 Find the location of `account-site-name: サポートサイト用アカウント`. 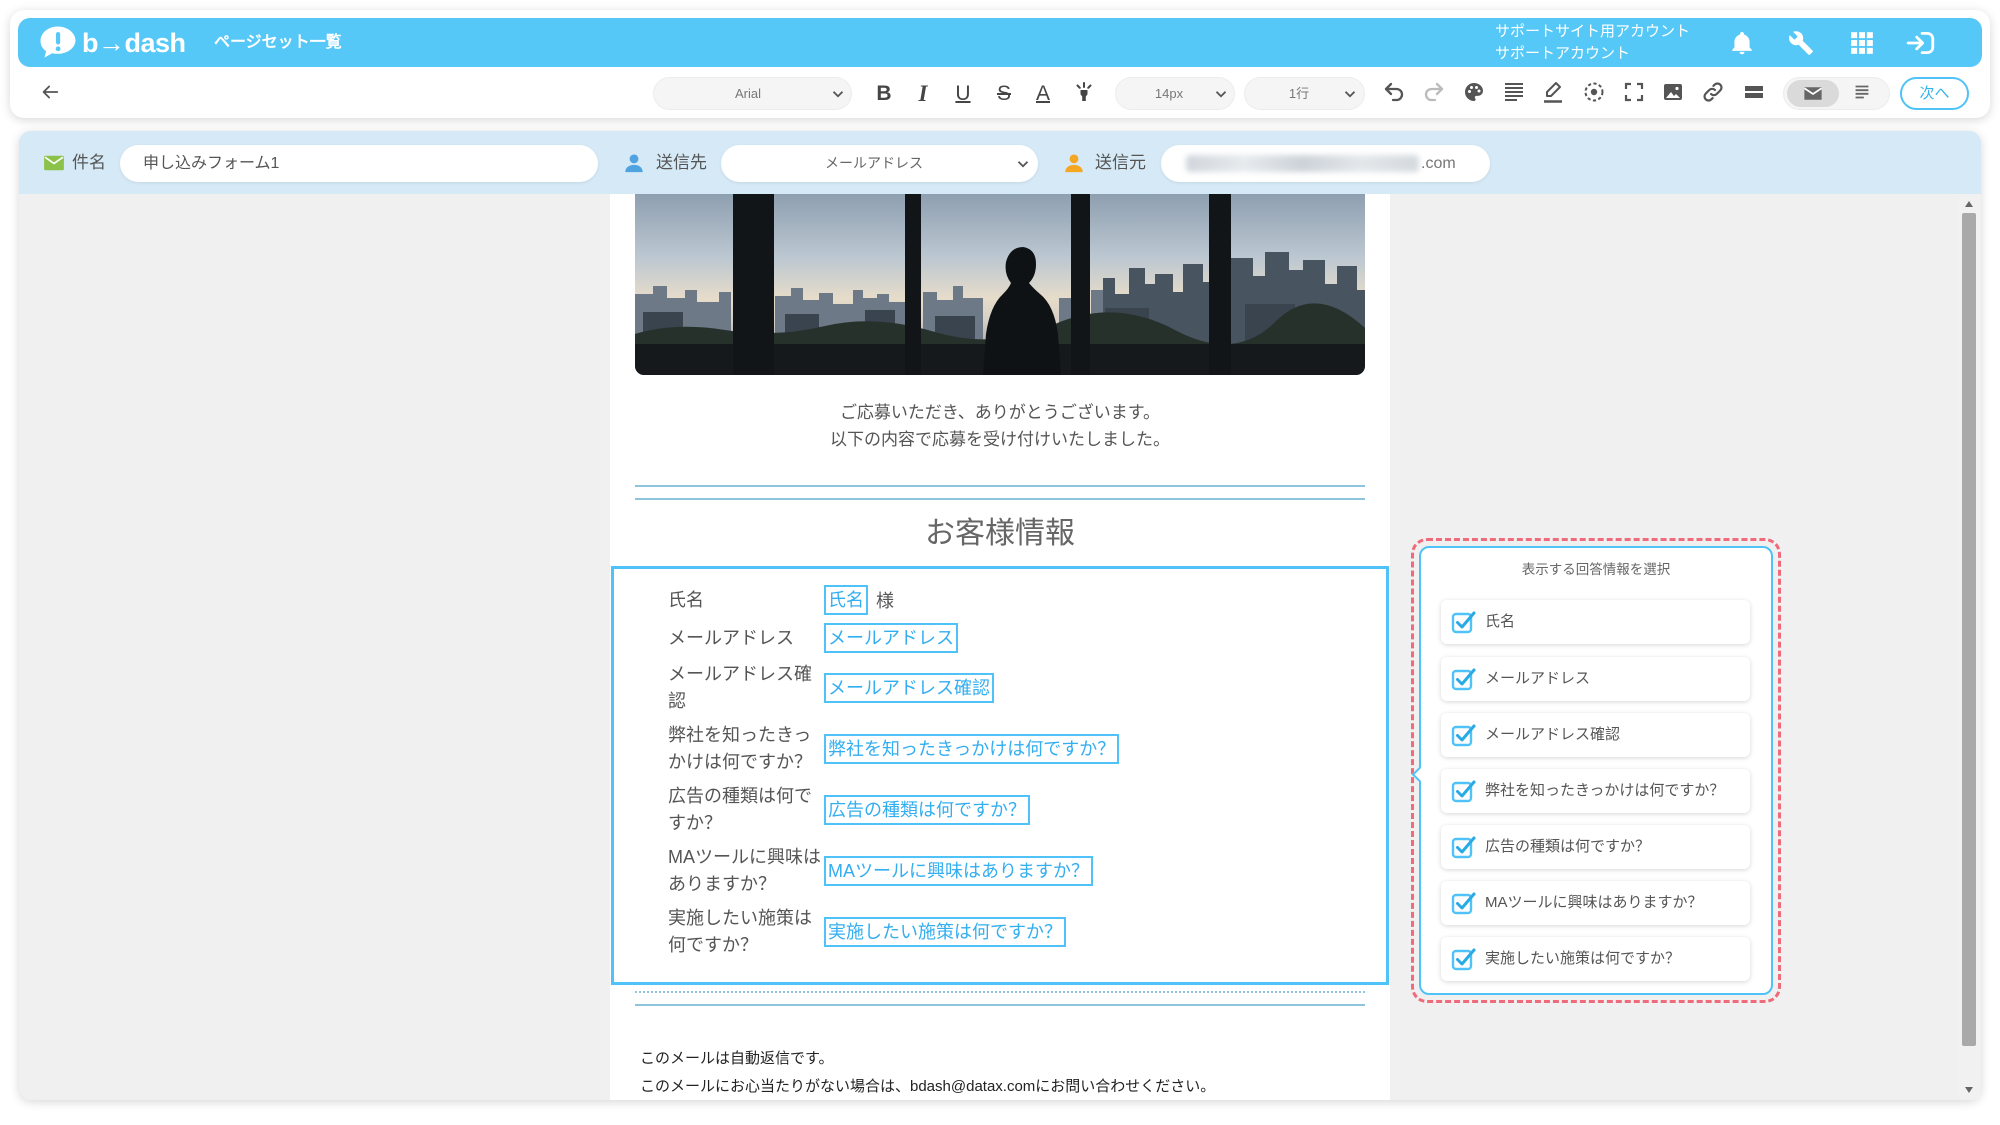

account-site-name: サポートサイト用アカウント is located at coordinates (1593, 31).